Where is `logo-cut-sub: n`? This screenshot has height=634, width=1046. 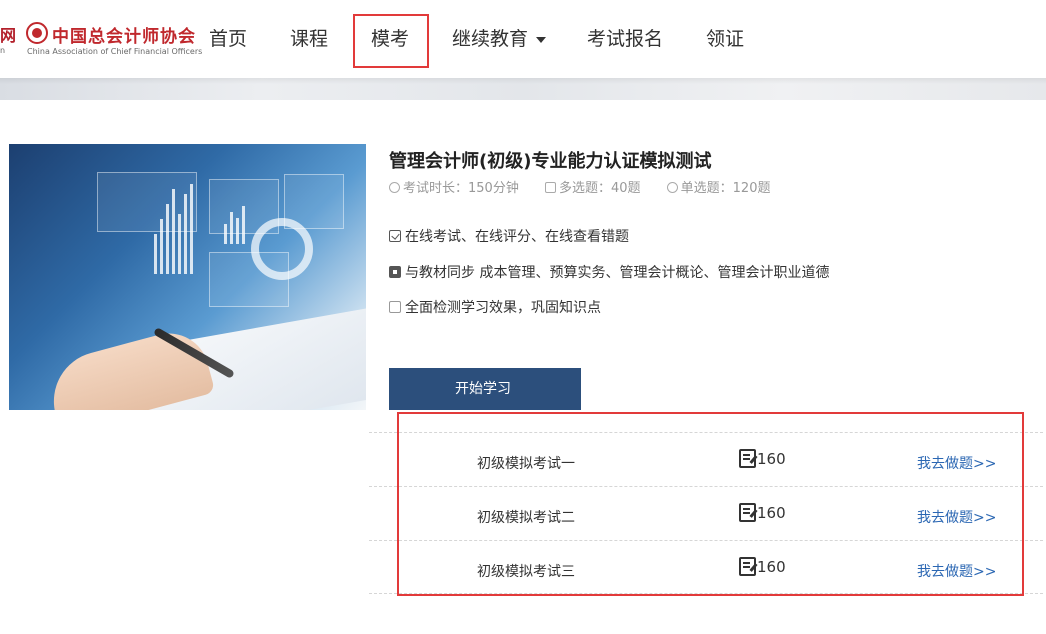
logo-cut-sub: n is located at coordinates (3, 50).